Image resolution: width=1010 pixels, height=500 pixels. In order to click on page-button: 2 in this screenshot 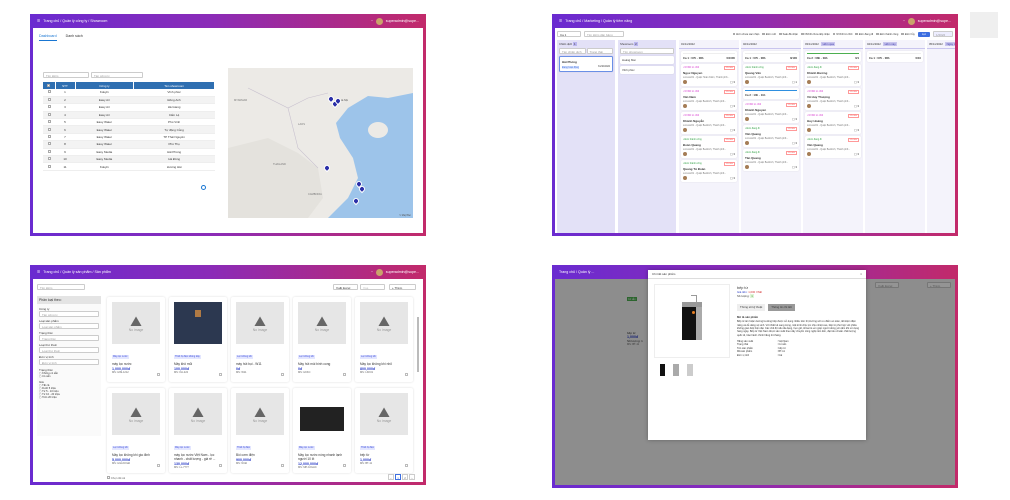, I will do `click(405, 477)`.